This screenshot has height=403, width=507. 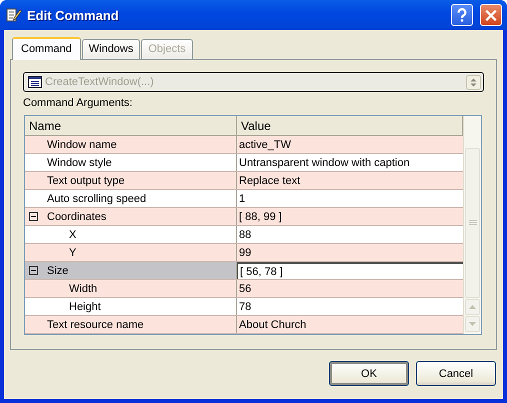 What do you see at coordinates (242, 199) in the screenshot?
I see `property-value: 1` at bounding box center [242, 199].